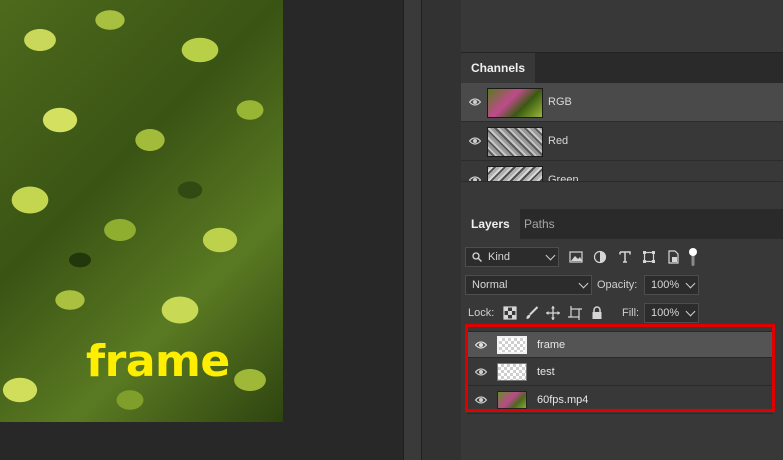 The width and height of the screenshot is (783, 460). Describe the element at coordinates (600, 257) in the screenshot. I see `filter-adjustment-layers-icon` at that location.